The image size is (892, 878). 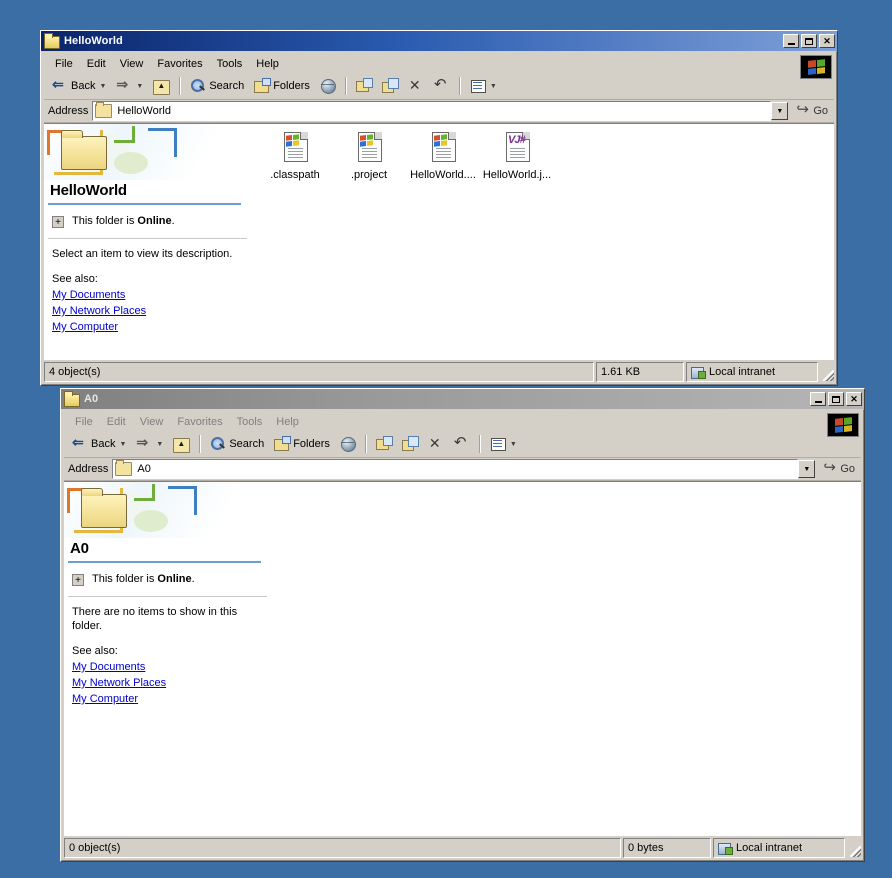 What do you see at coordinates (843, 425) in the screenshot?
I see `windows-flag-icon` at bounding box center [843, 425].